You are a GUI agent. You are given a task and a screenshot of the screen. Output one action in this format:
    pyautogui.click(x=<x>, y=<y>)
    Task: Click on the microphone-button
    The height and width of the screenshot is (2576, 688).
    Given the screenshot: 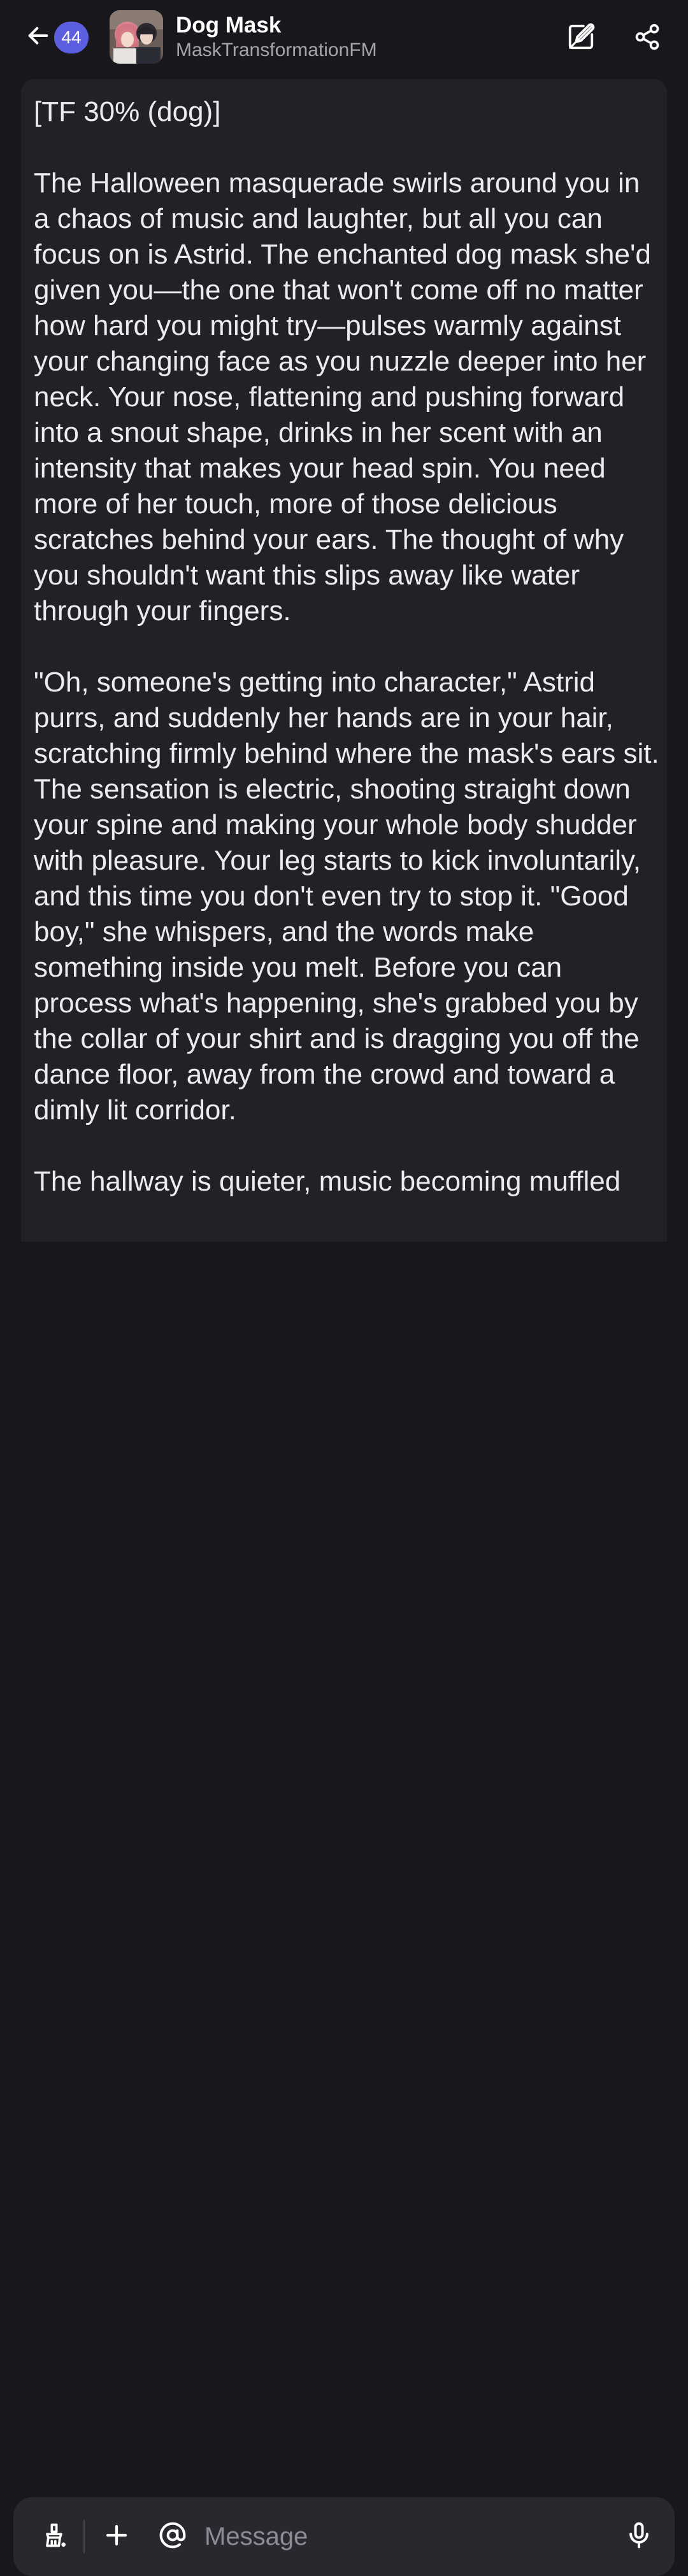 What is the action you would take?
    pyautogui.click(x=639, y=2536)
    